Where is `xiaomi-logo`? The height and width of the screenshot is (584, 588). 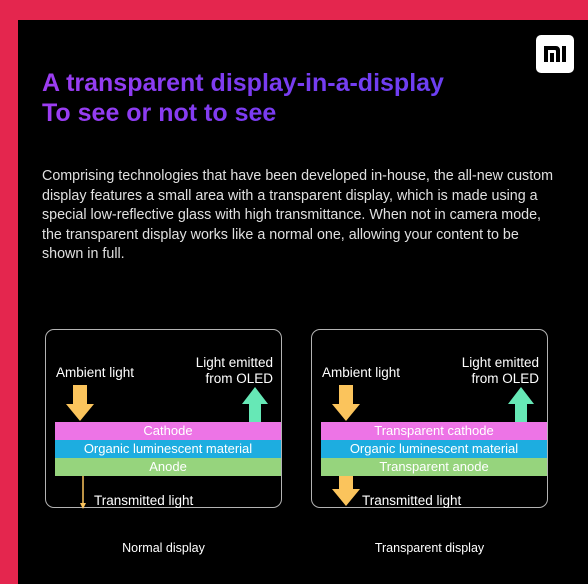 xiaomi-logo is located at coordinates (555, 54).